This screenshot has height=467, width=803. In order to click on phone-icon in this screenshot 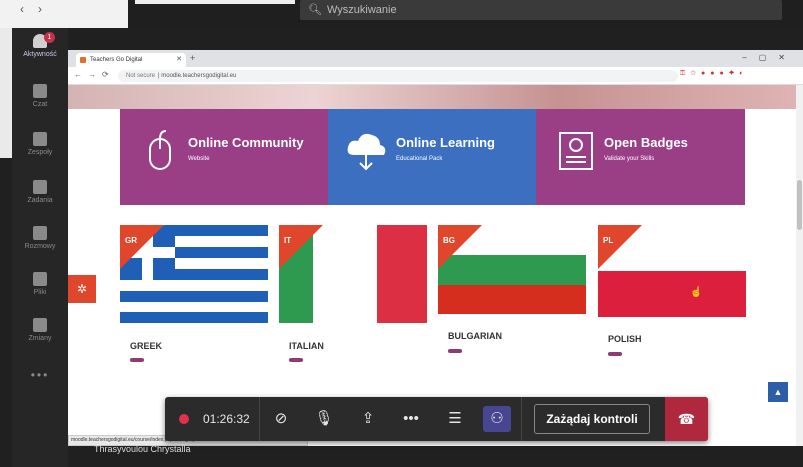, I will do `click(40, 233)`.